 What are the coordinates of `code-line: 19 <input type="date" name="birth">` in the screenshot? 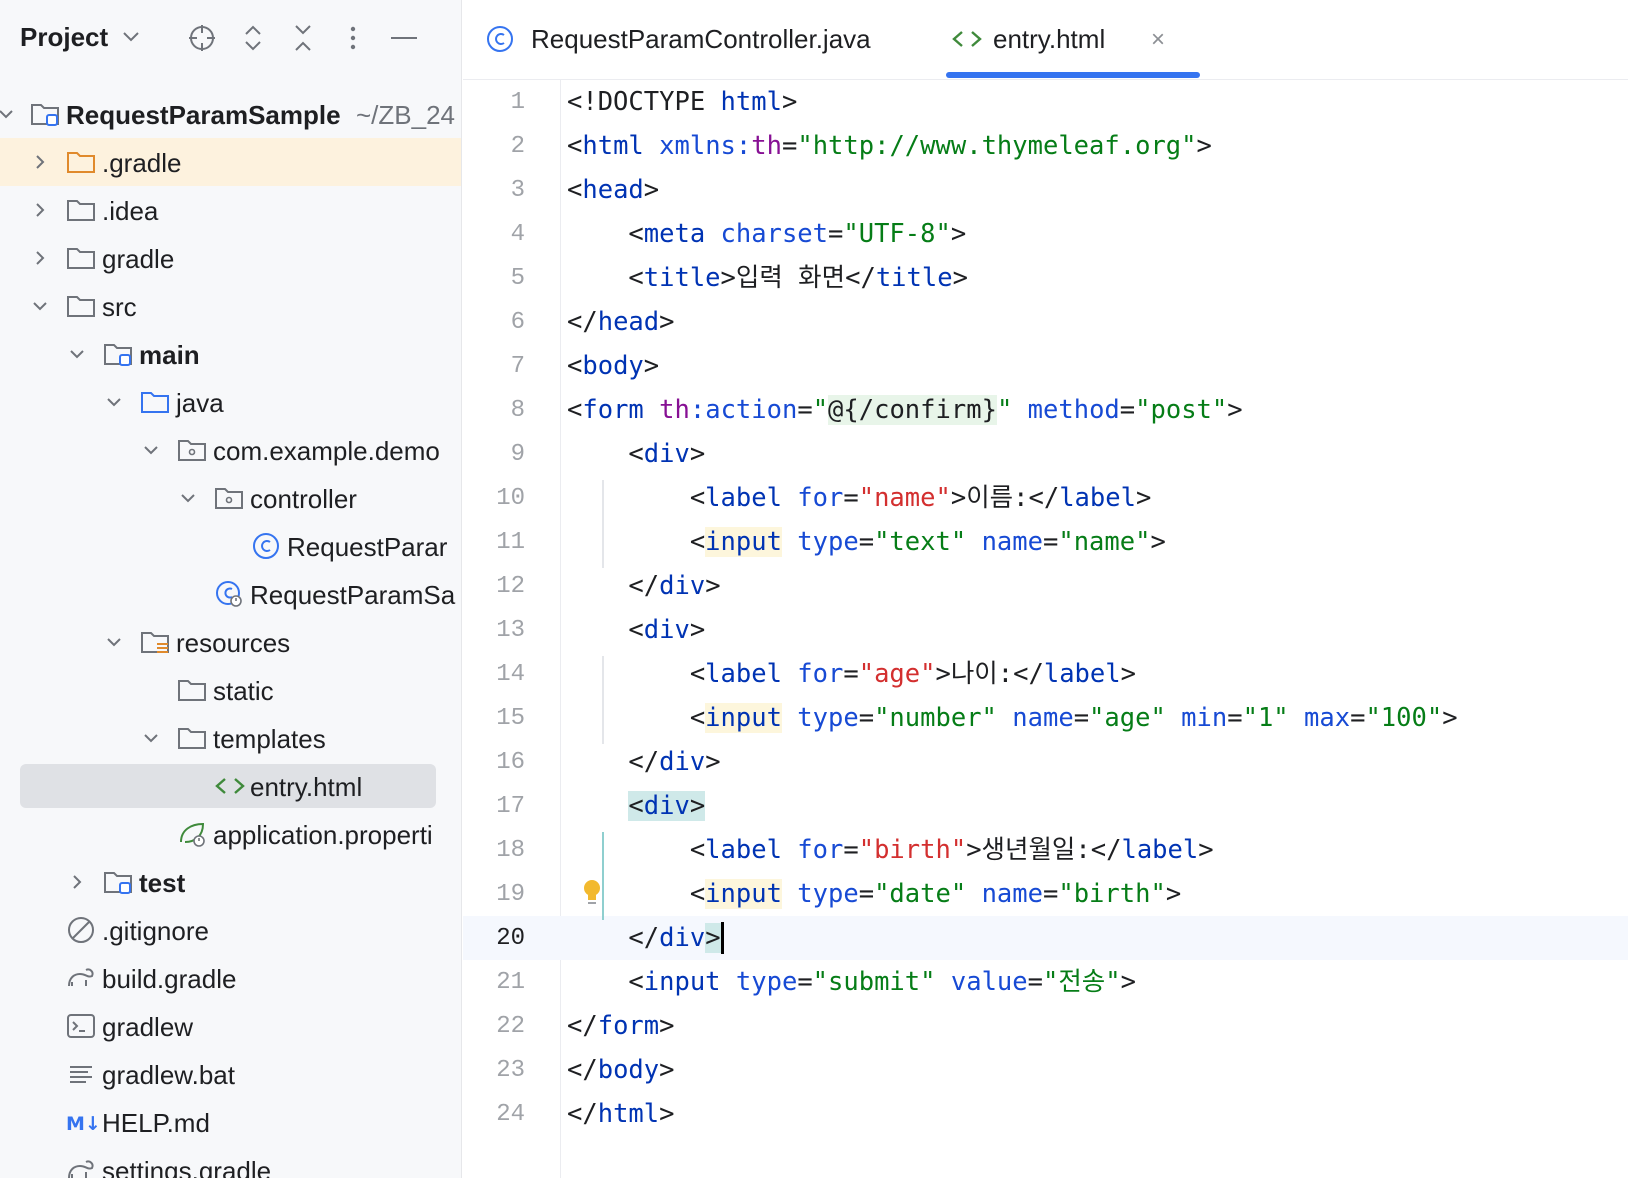 It's located at (1045, 894).